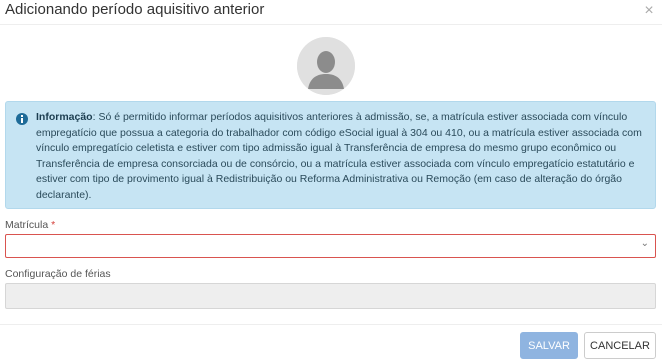 The image size is (662, 362). I want to click on configuracao-label: Configuração de férias, so click(58, 274).